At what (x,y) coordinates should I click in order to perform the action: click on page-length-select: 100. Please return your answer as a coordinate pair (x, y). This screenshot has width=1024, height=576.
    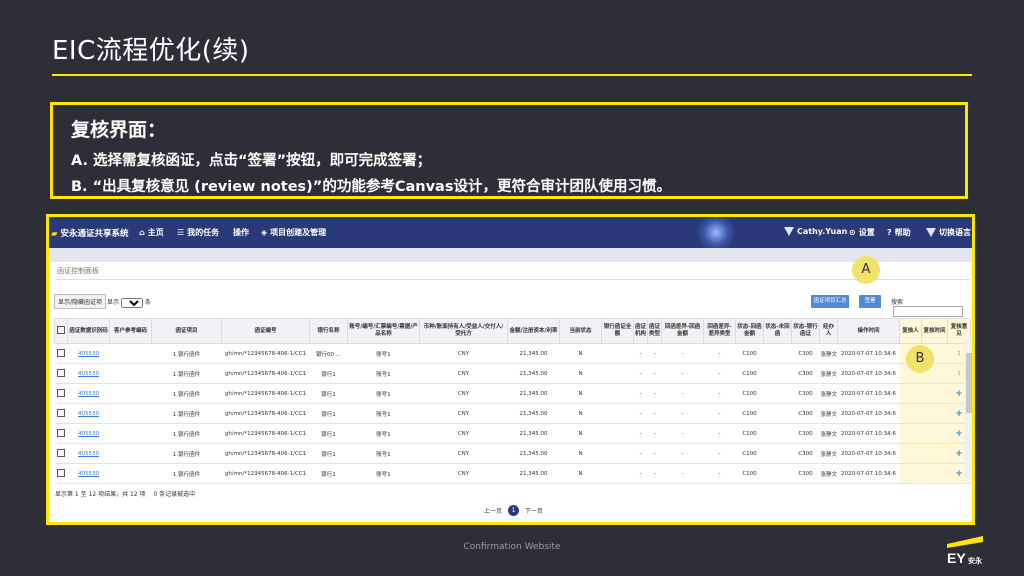
    Looking at the image, I should click on (131, 303).